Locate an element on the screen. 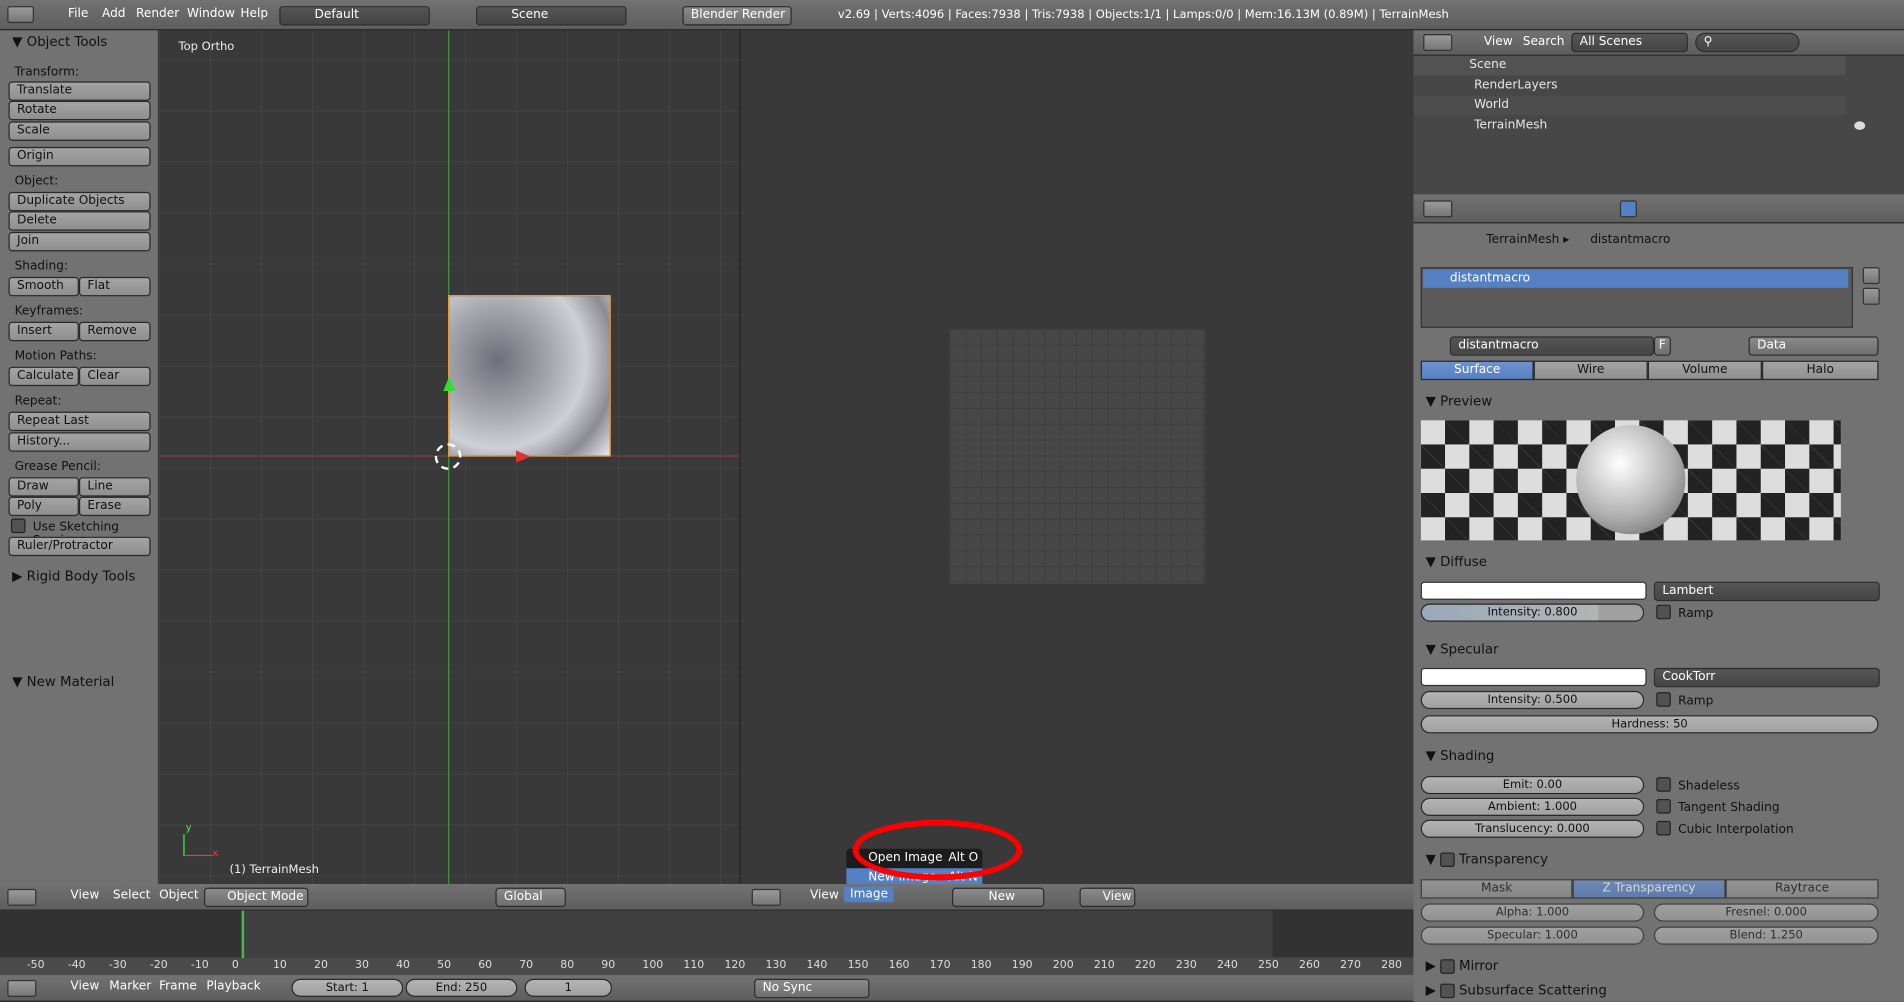  timeline-view-menu: View is located at coordinates (84, 986).